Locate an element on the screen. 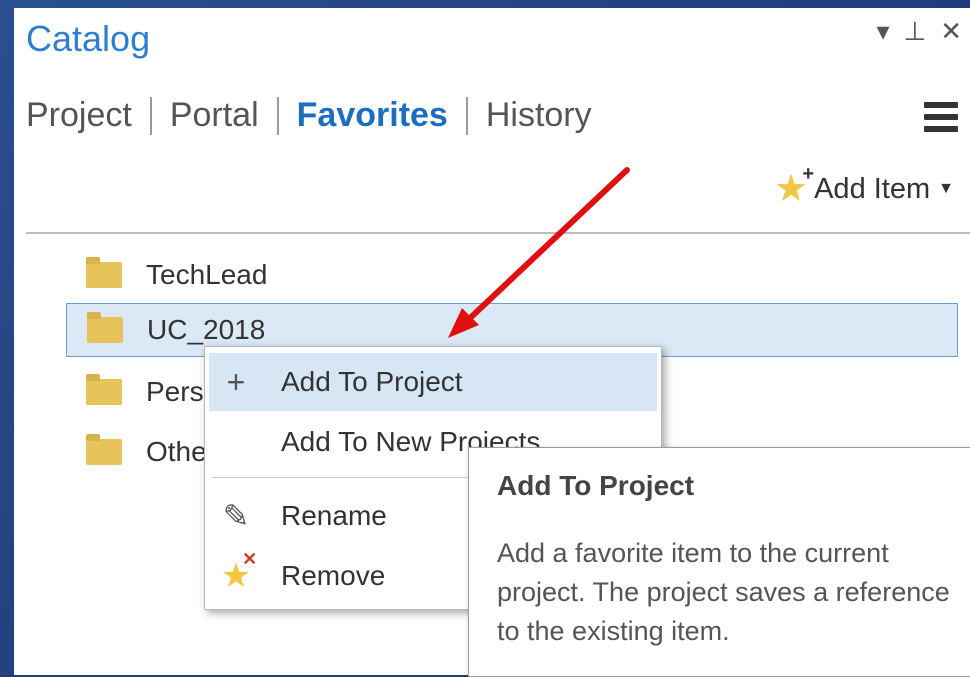 This screenshot has width=970, height=677. menu-item-add-to-project: + Add To Project is located at coordinates (433, 382).